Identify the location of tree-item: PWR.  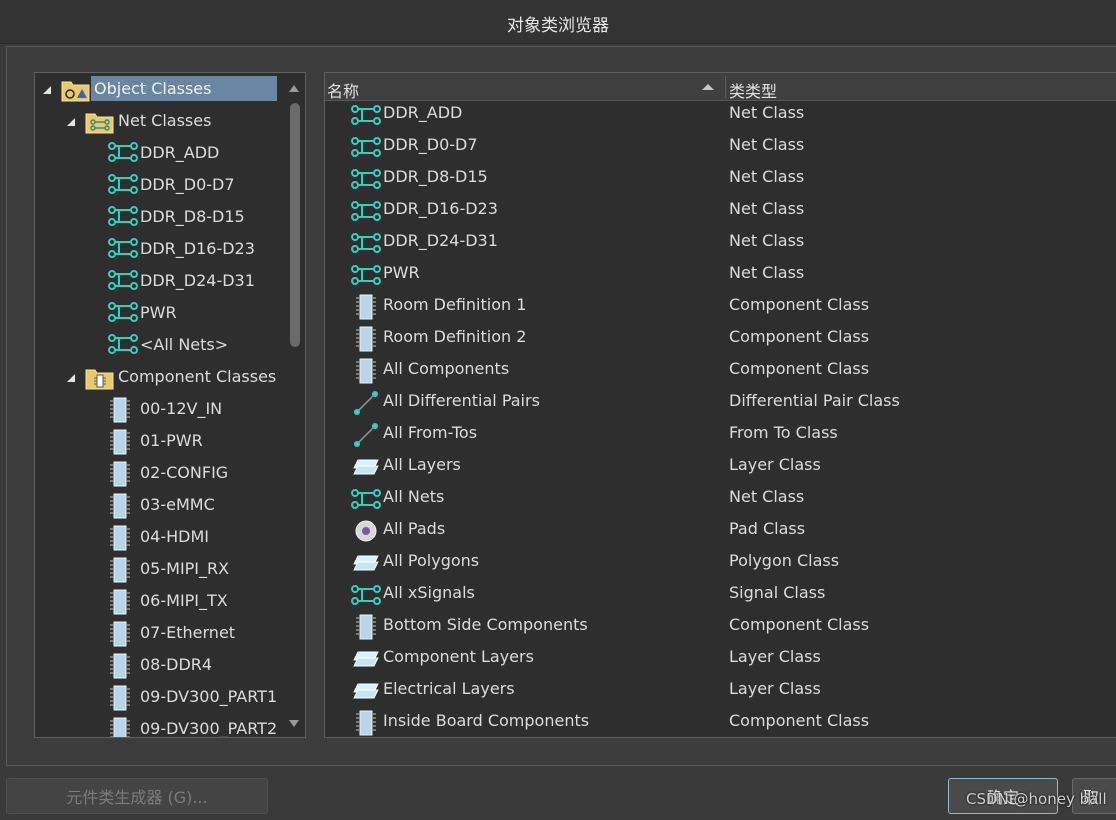
(160, 314).